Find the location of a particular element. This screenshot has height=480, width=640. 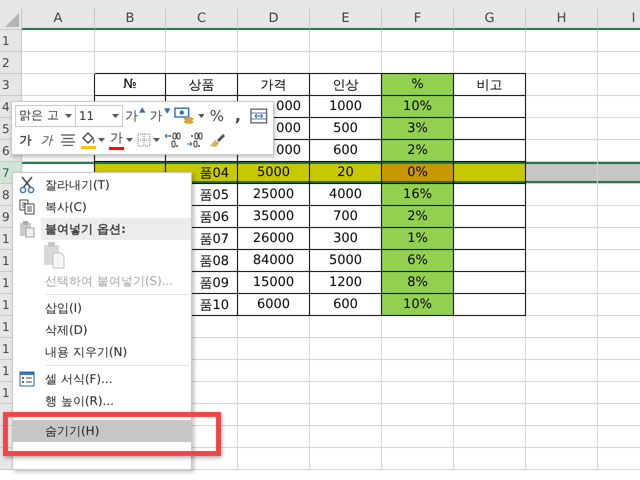

table-cell: 비고 is located at coordinates (490, 85).